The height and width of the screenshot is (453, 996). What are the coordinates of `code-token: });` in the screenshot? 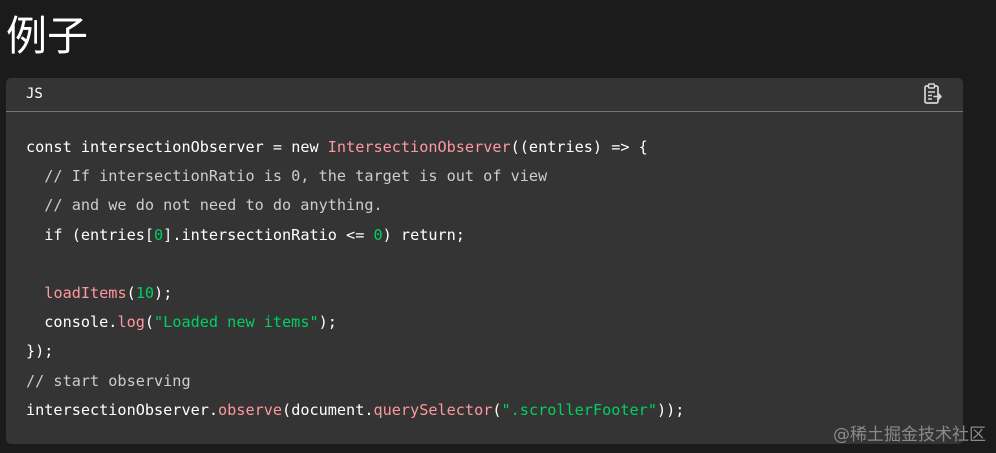 It's located at (40, 351).